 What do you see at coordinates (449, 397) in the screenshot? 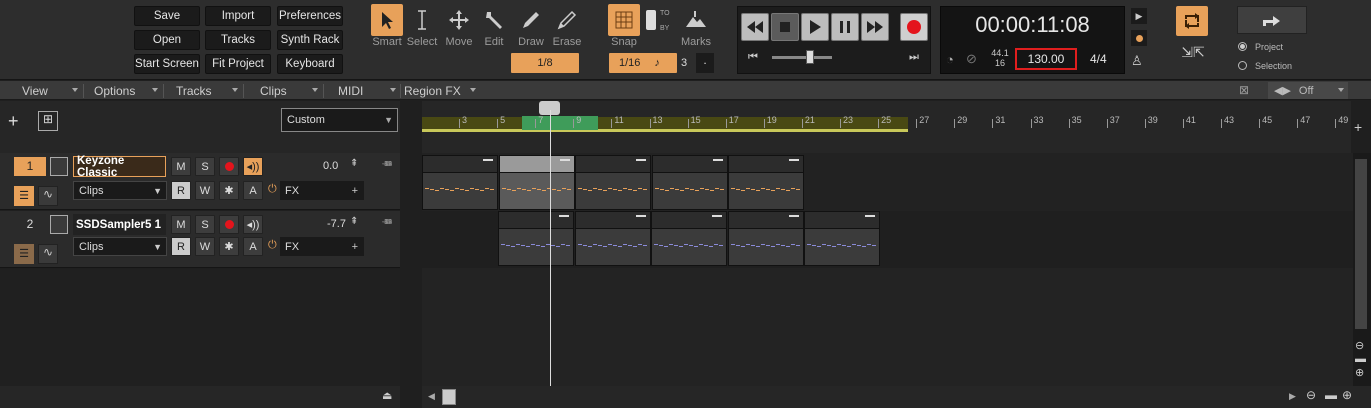
I see `scroll-thumb` at bounding box center [449, 397].